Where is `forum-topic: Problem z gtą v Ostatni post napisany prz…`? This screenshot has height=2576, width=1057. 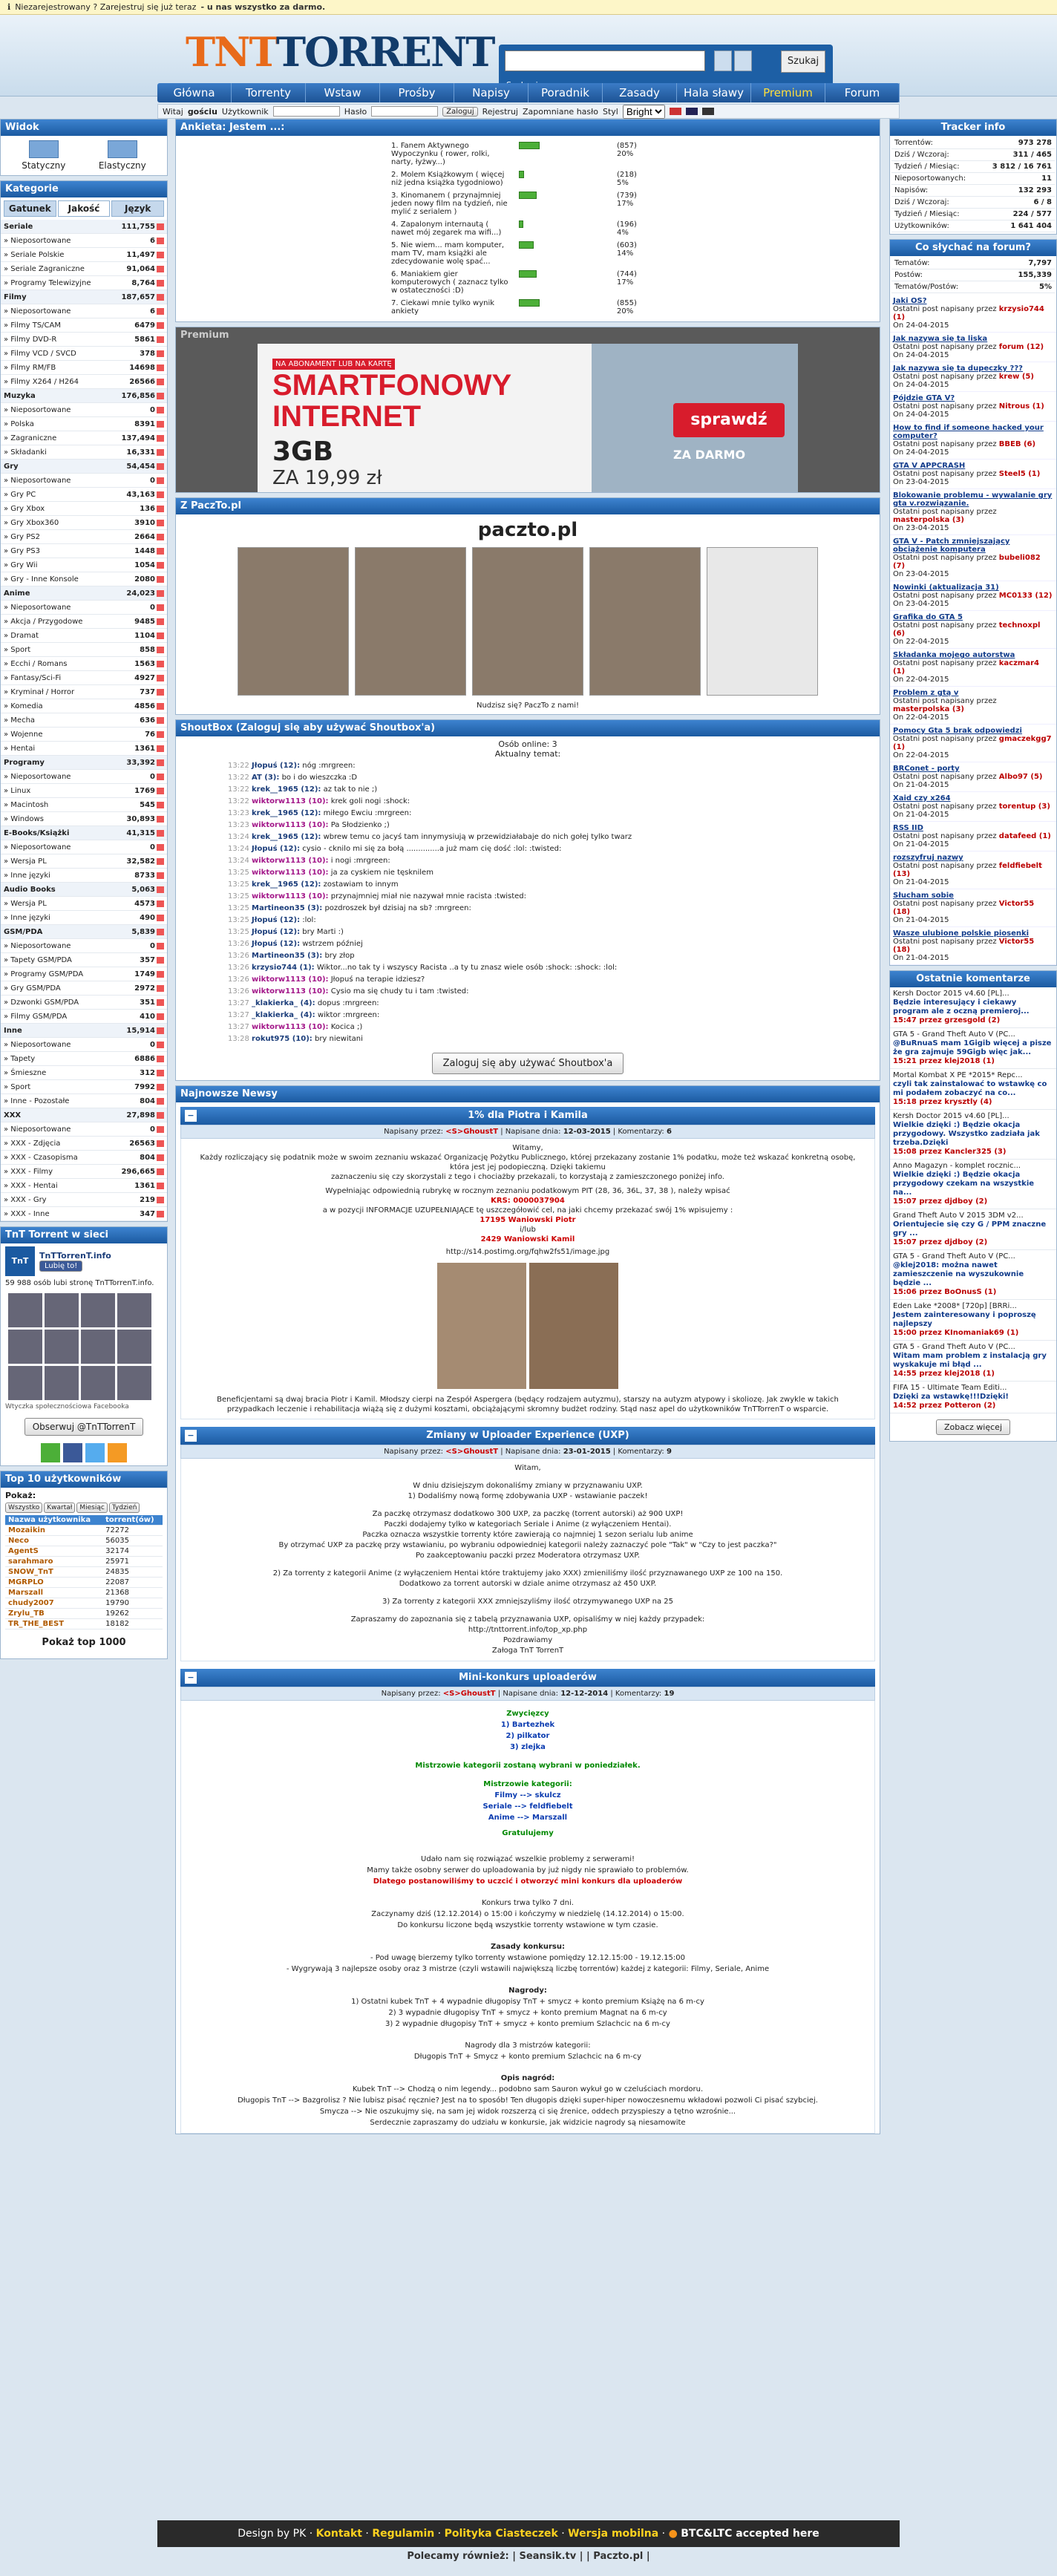 forum-topic: Problem z gtą v Ostatni post napisany prz… is located at coordinates (973, 706).